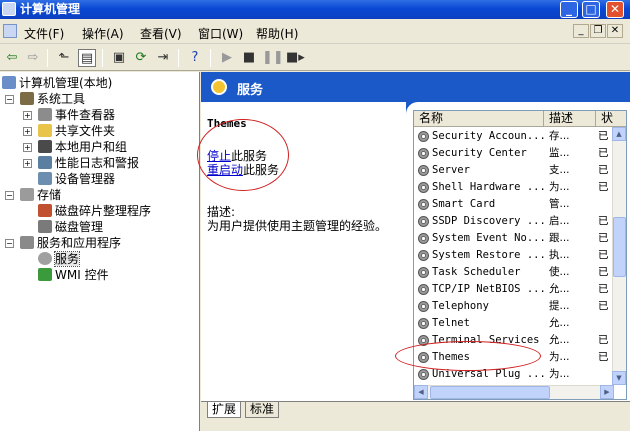  Describe the element at coordinates (479, 119) in the screenshot. I see `column-name: 名称` at that location.